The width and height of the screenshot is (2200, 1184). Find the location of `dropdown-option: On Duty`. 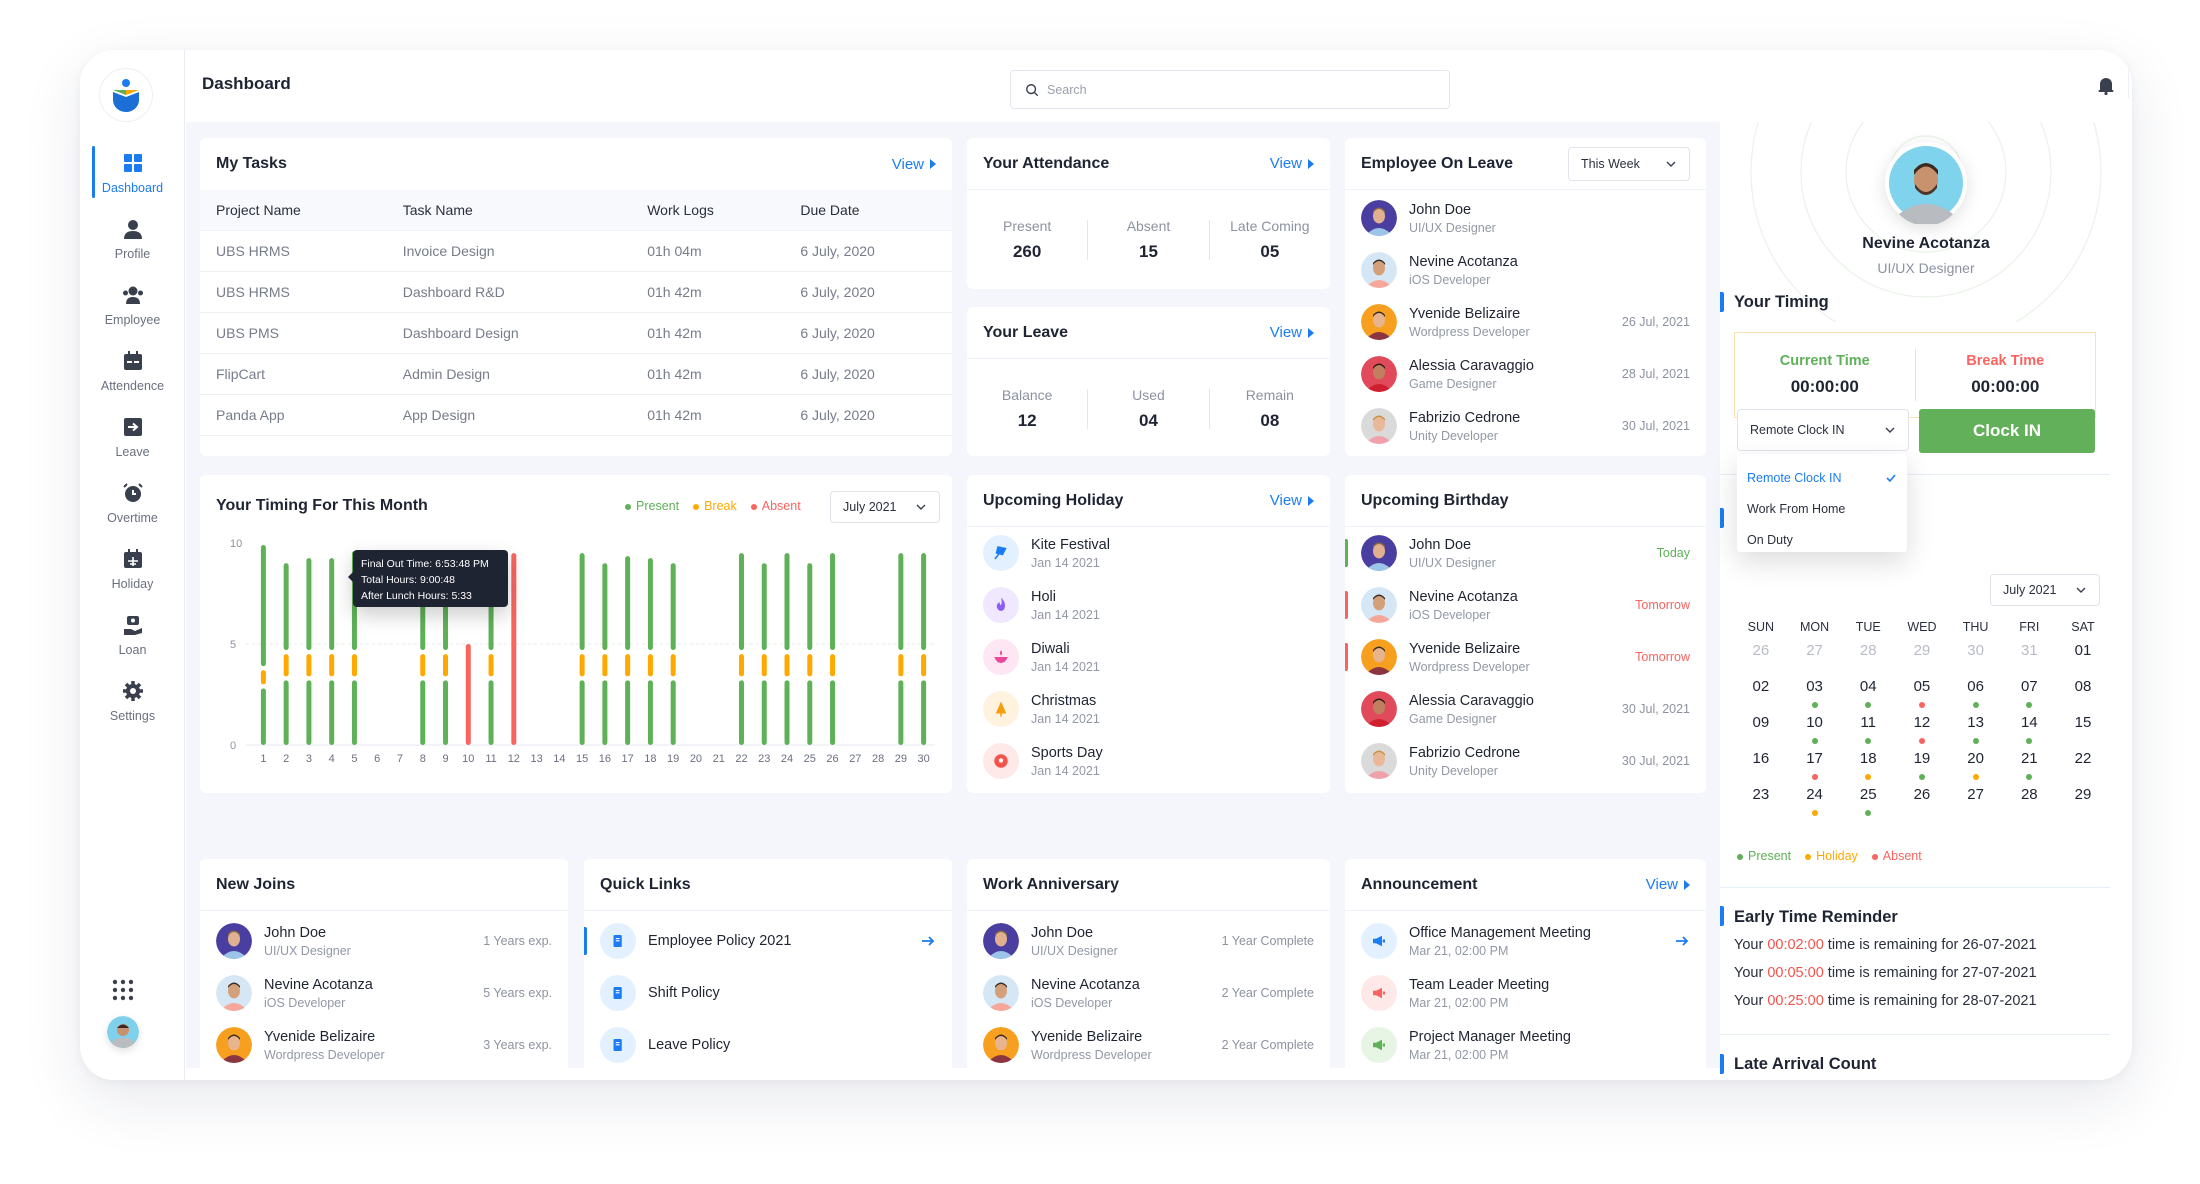

dropdown-option: On Duty is located at coordinates (1822, 539).